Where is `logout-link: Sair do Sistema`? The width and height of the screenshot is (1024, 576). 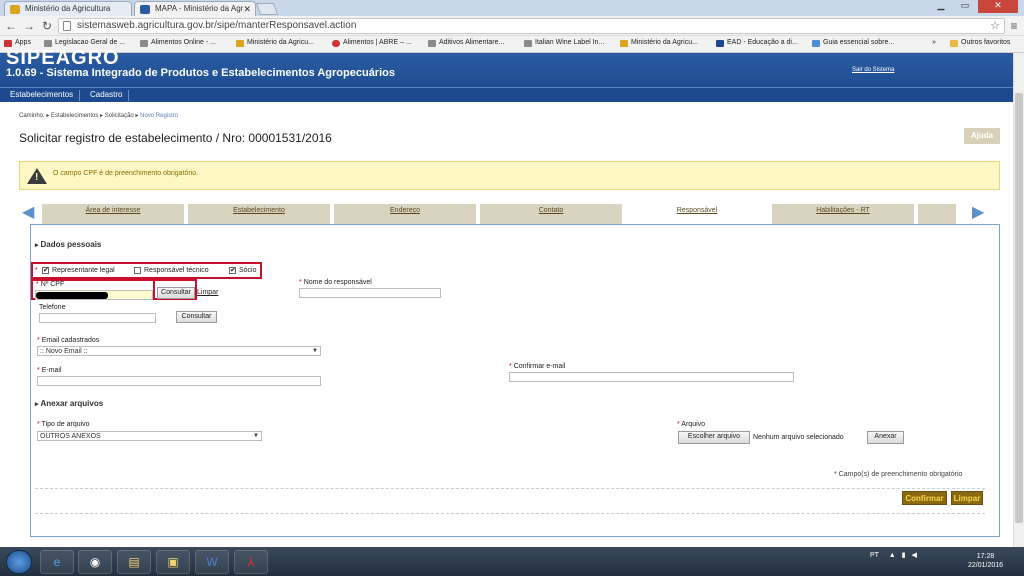
logout-link: Sair do Sistema is located at coordinates (873, 70).